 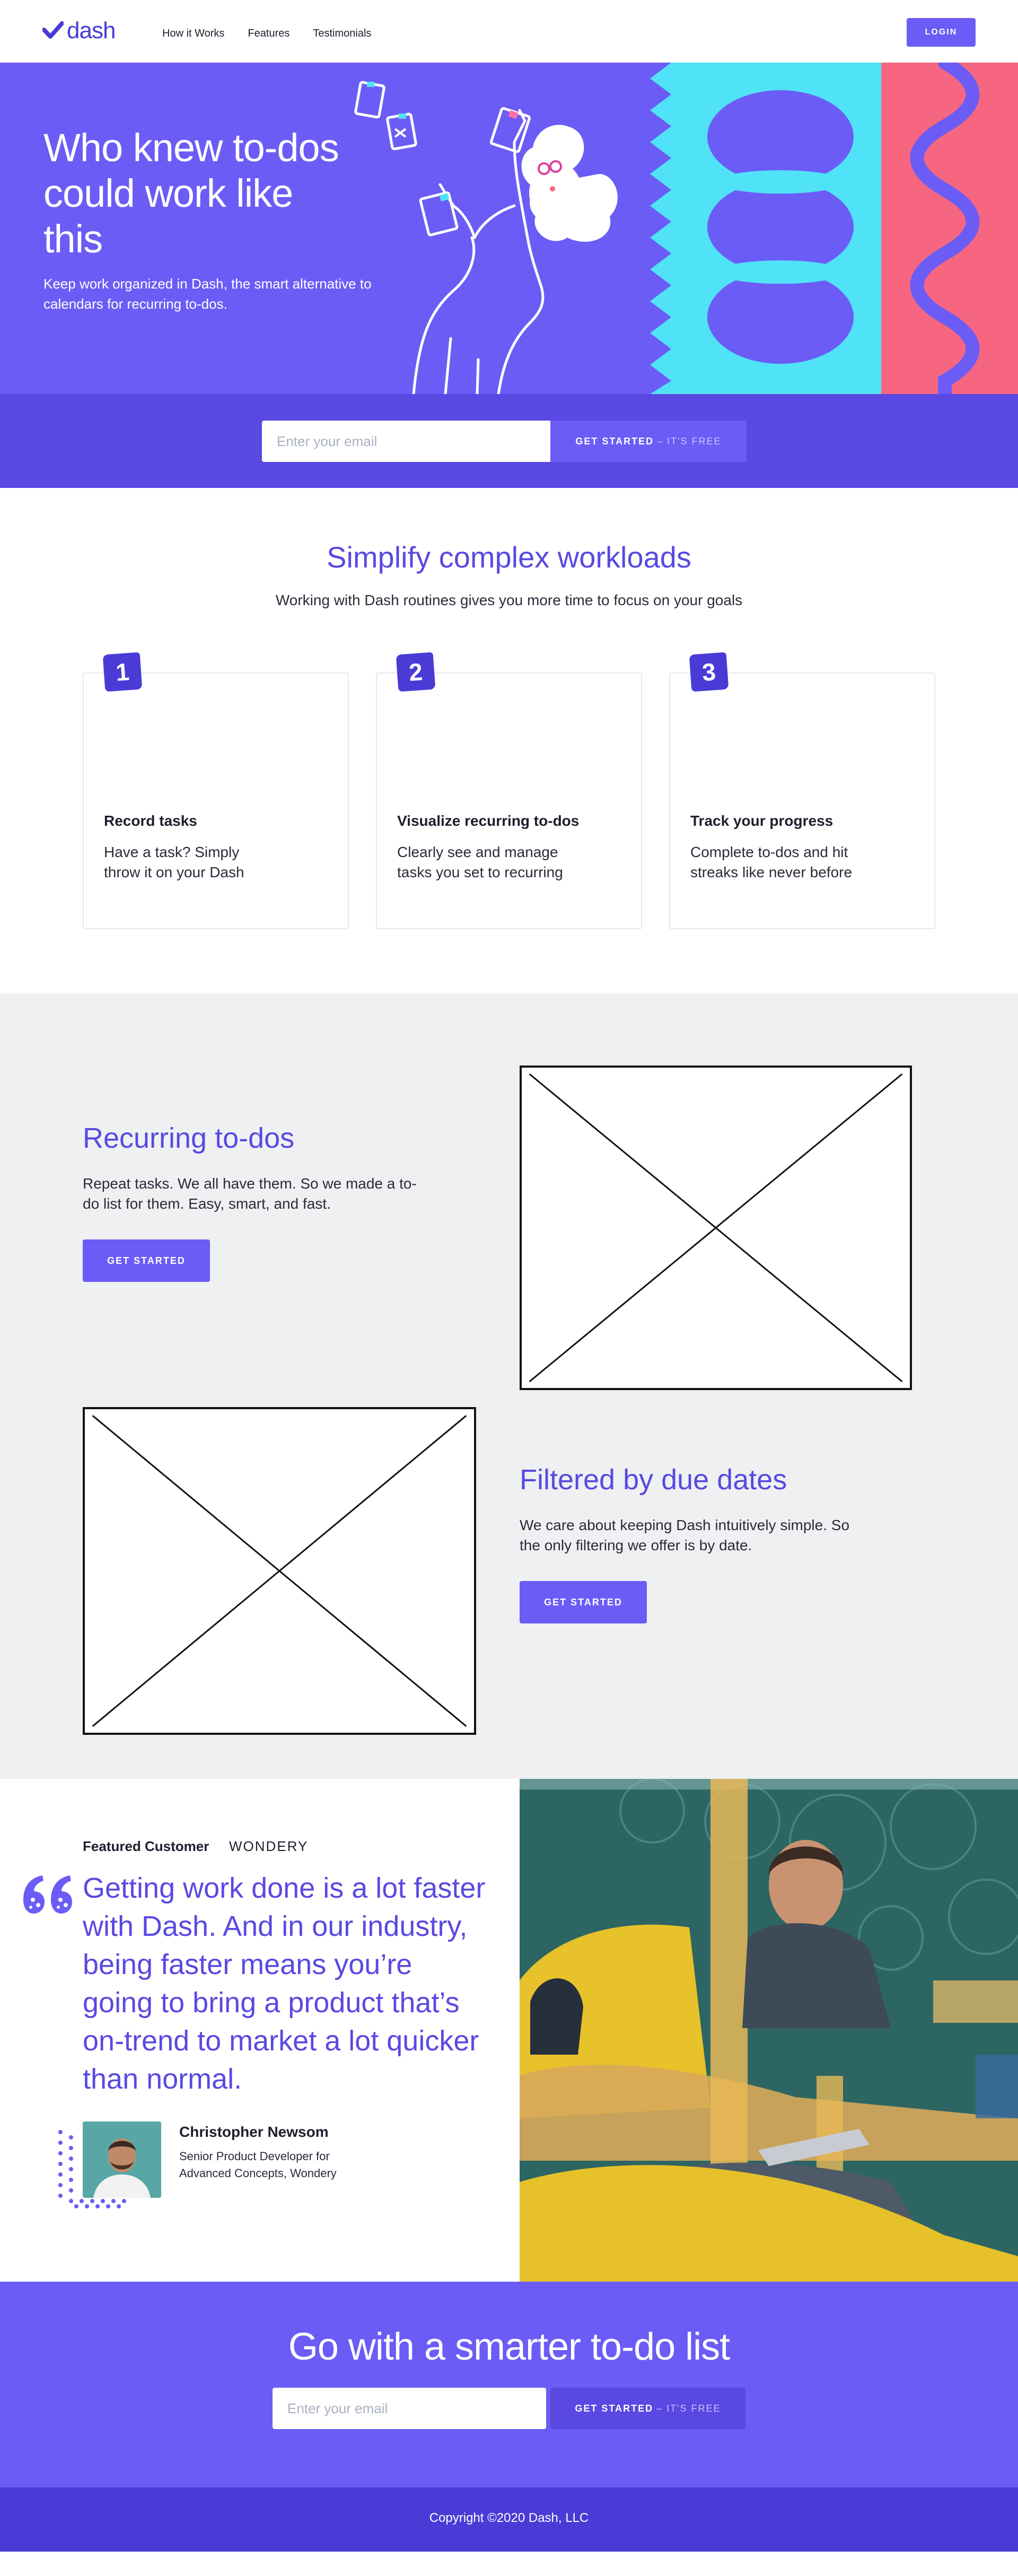 I want to click on cyan-decor-panel, so click(x=765, y=228).